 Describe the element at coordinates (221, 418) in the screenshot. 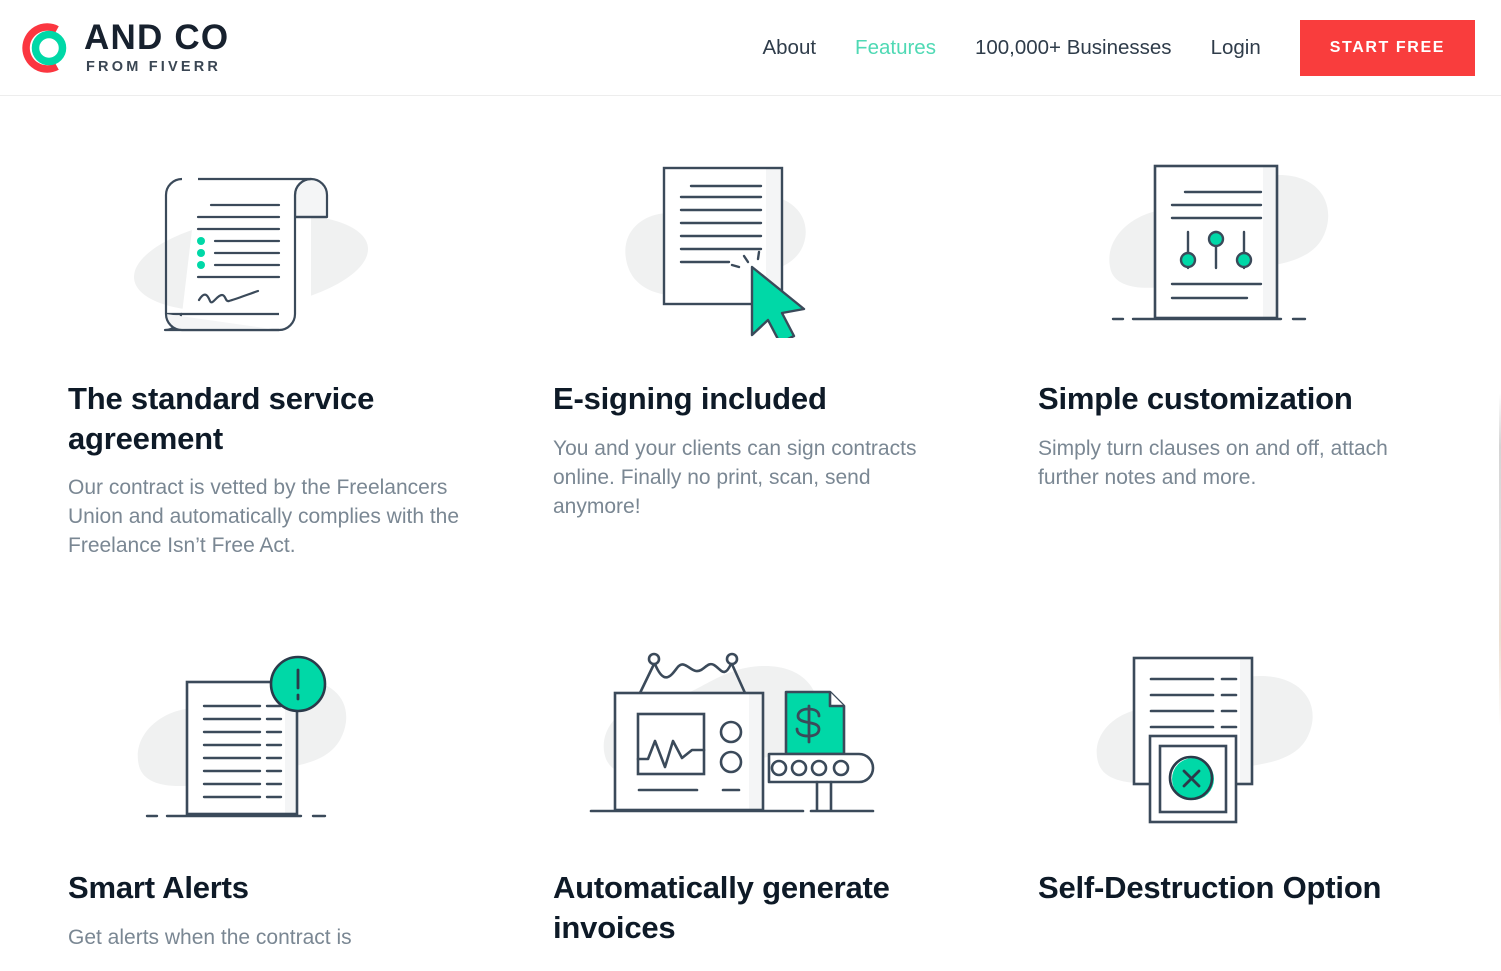

I see `feature-title: The standard service agreement` at that location.